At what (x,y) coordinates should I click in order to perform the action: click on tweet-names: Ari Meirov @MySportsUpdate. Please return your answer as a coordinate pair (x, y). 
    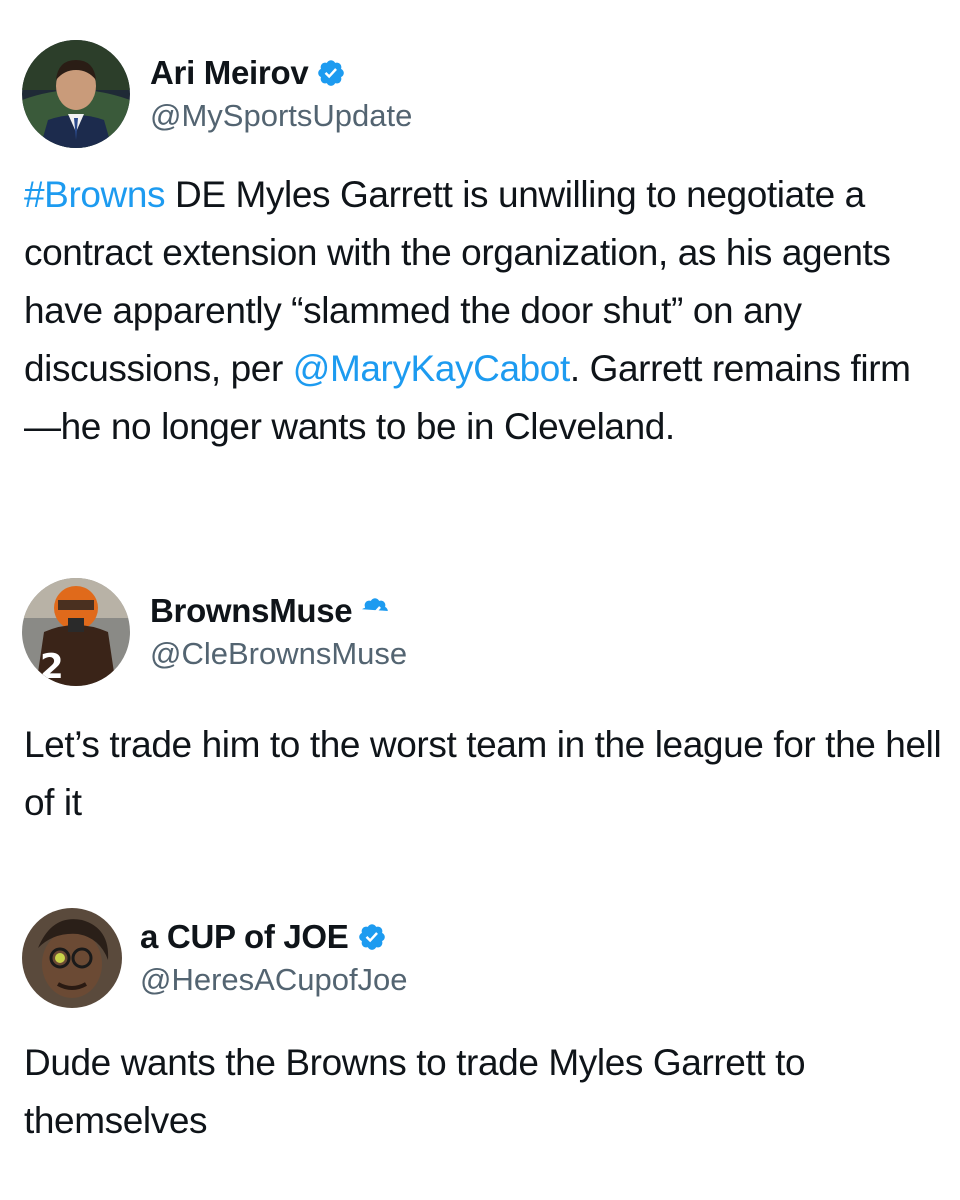
    Looking at the image, I should click on (281, 92).